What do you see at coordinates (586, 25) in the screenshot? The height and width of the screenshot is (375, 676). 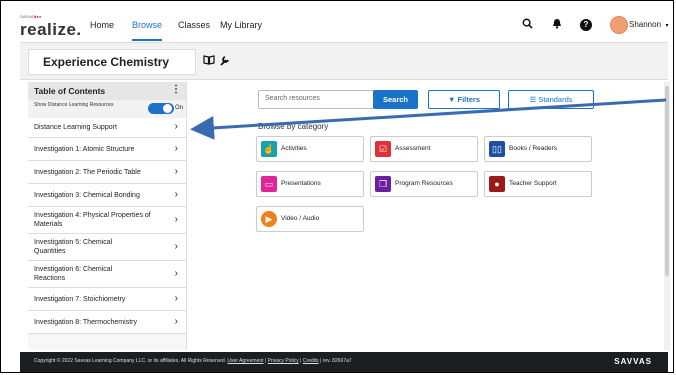 I see `help-icon: ?` at bounding box center [586, 25].